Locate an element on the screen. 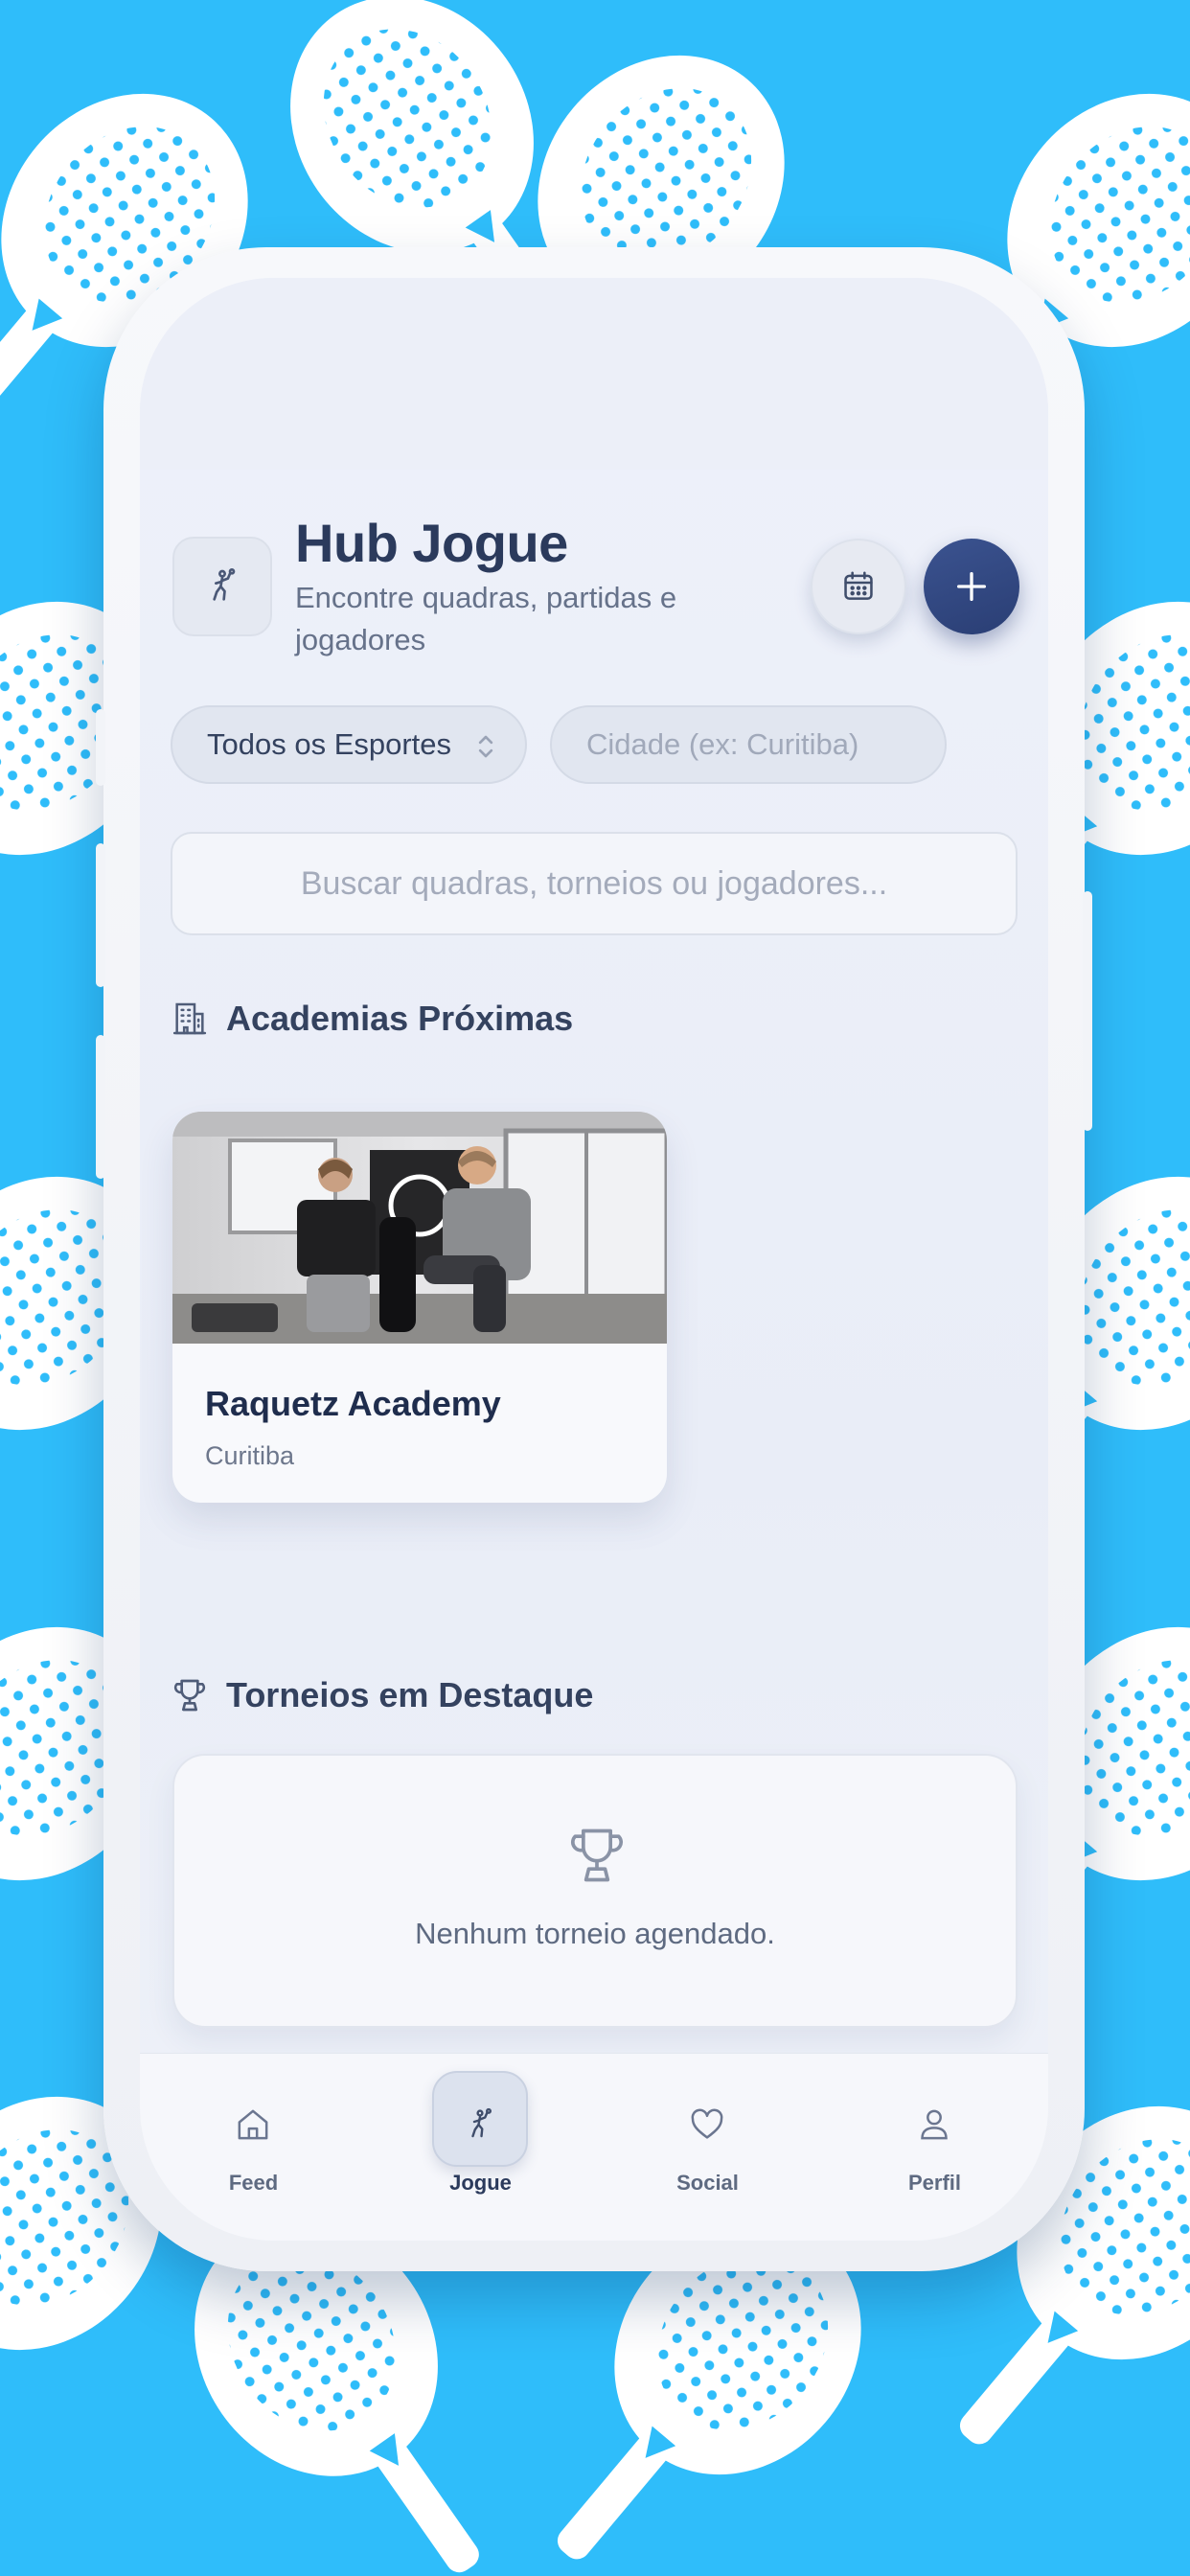 The image size is (1190, 2576). sport-filter-select: Todos os Esportes is located at coordinates (349, 744).